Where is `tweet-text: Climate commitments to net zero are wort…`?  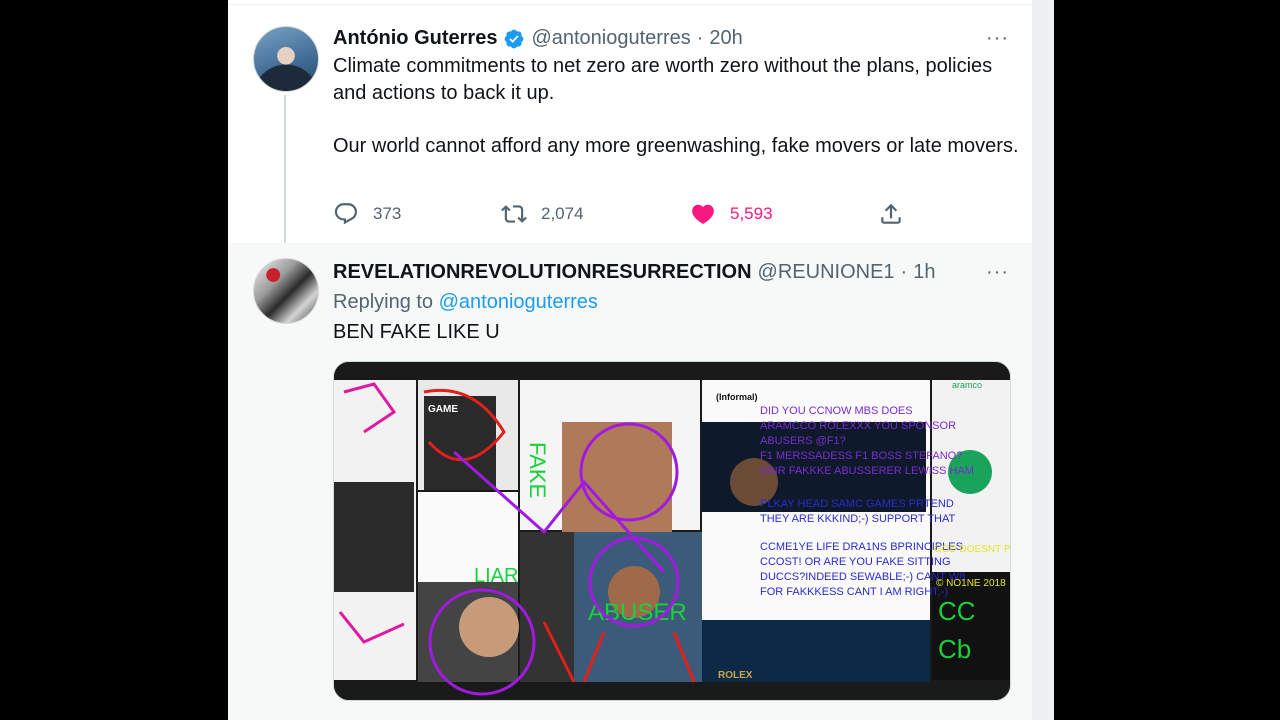 tweet-text: Climate commitments to net zero are wort… is located at coordinates (678, 106).